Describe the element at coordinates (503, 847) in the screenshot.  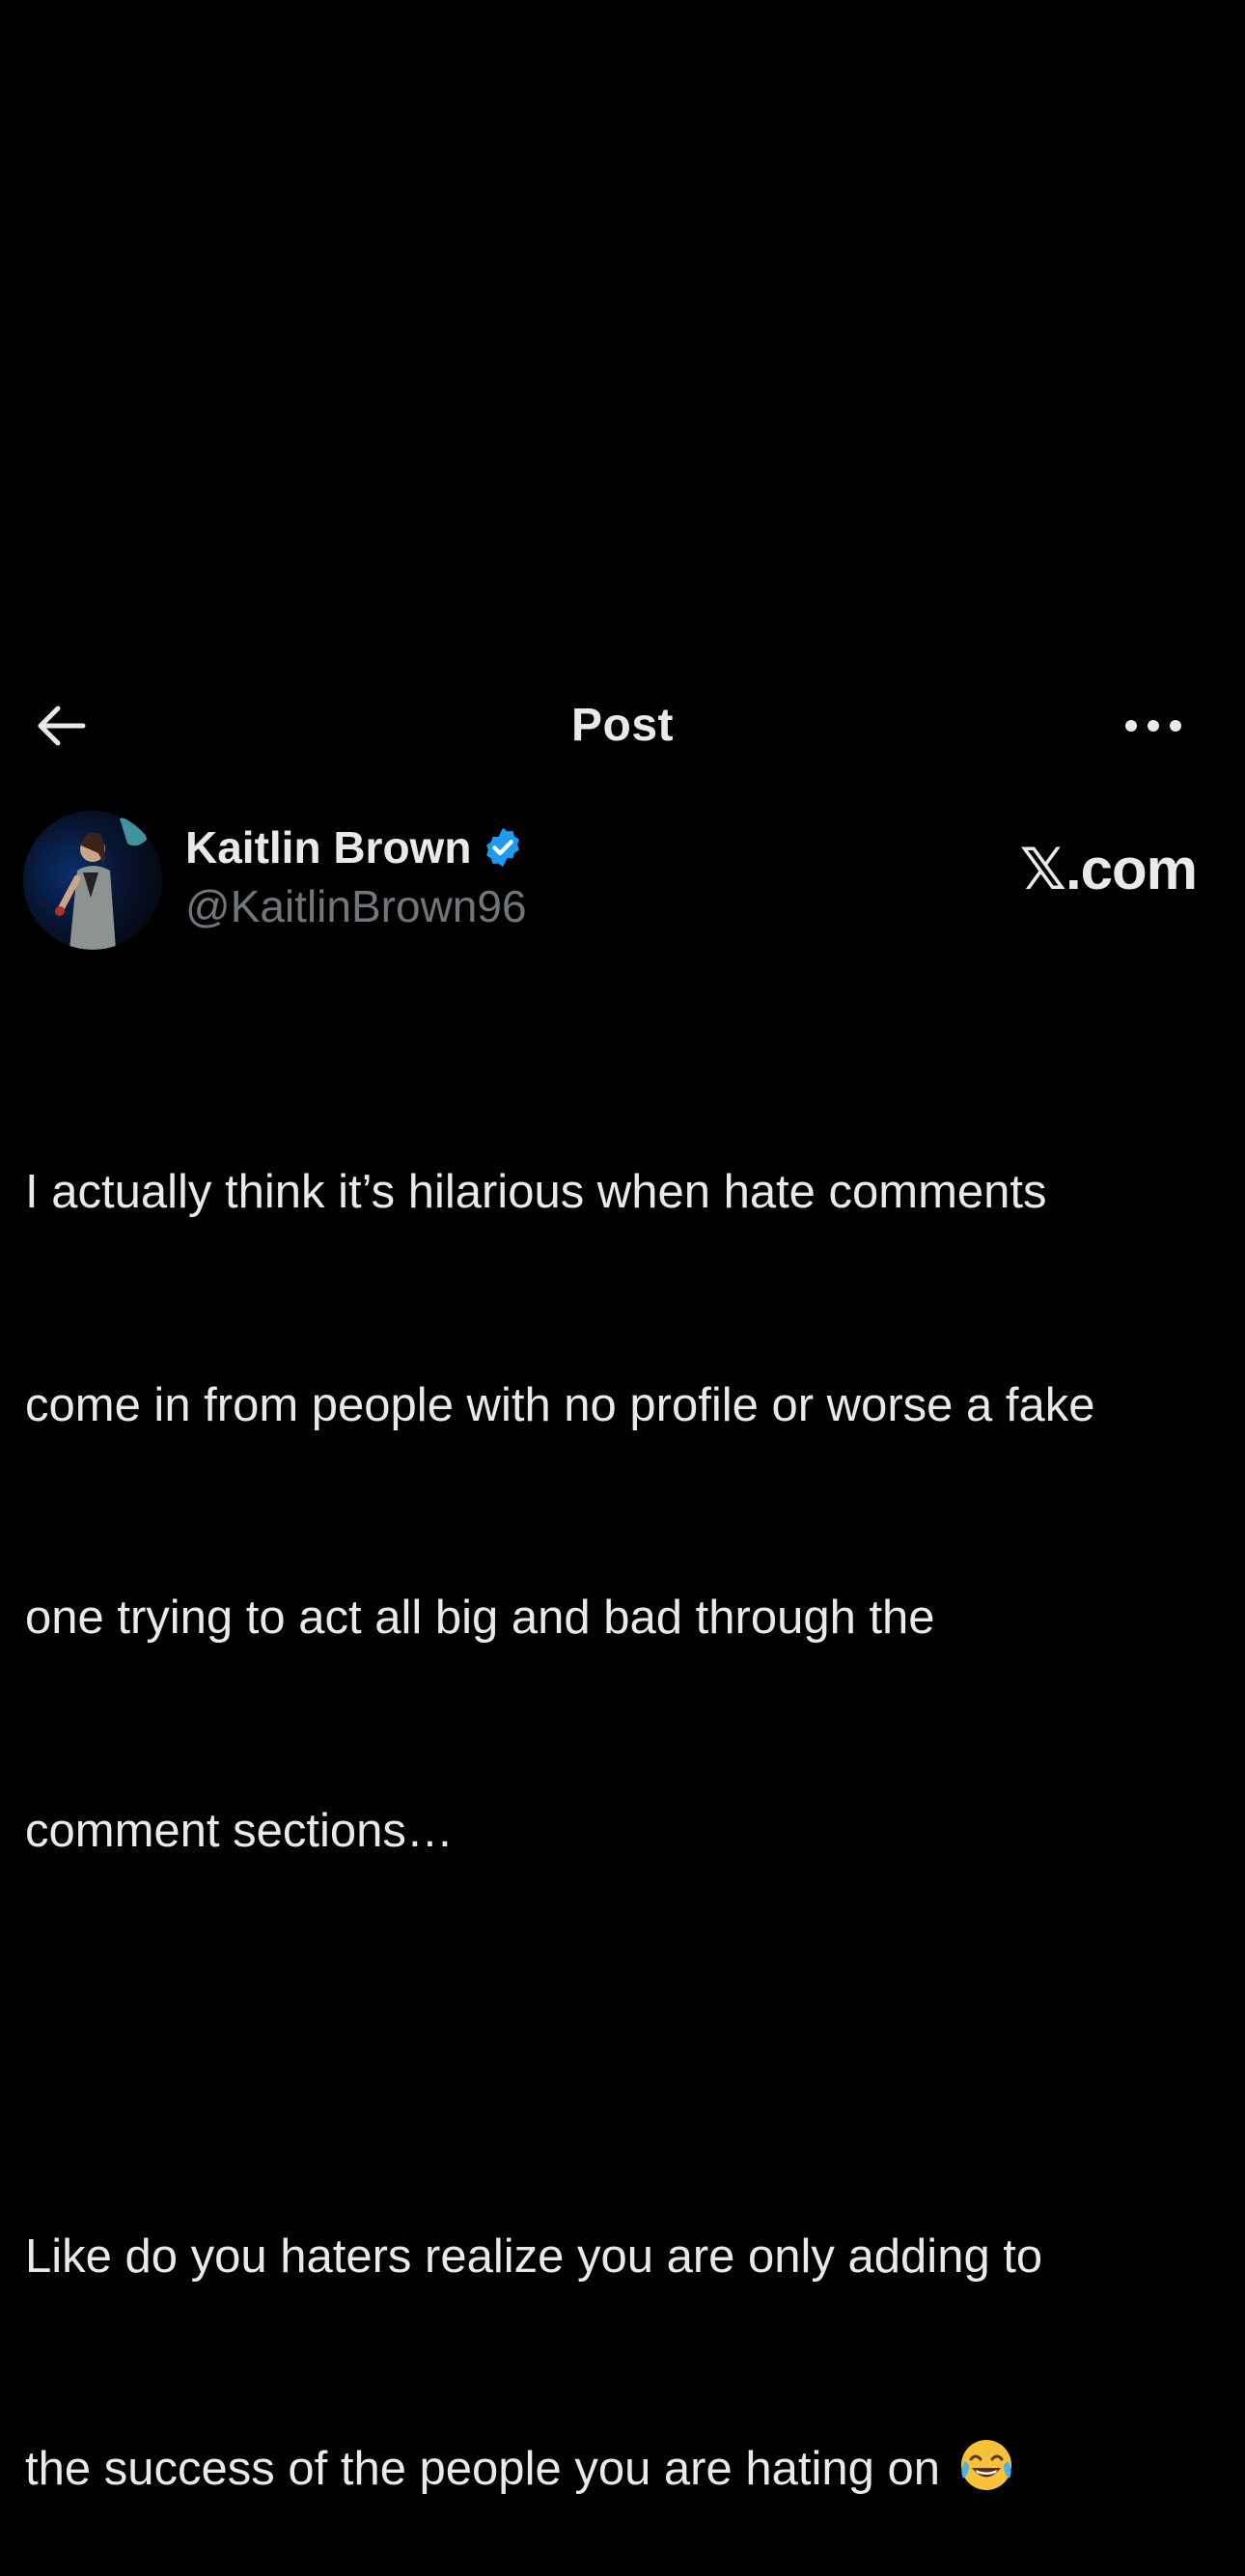
I see `verified-badge-icon` at that location.